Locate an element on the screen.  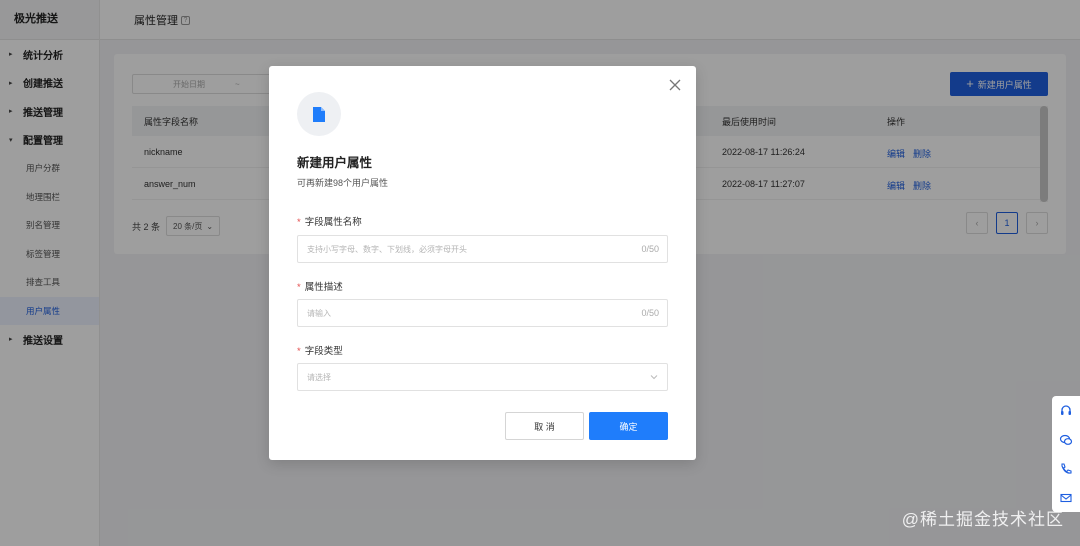
modal-subtitle: 可再新建98个用户属性 is located at coordinates (343, 183).